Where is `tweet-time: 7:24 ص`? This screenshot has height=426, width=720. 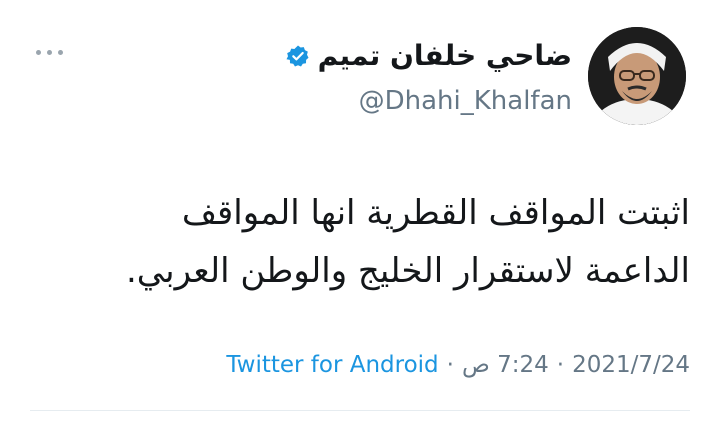
tweet-time: 7:24 ص is located at coordinates (505, 365).